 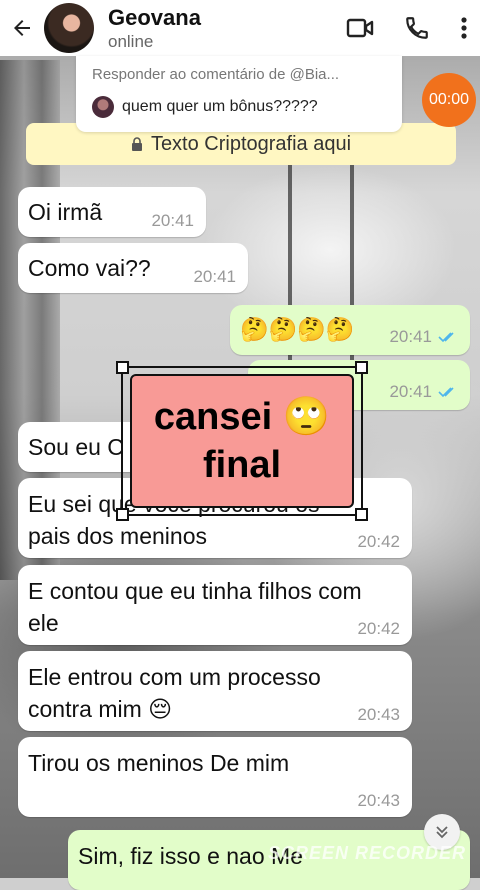 What do you see at coordinates (242, 417) in the screenshot?
I see `sticker-line-1: cansei 🙄` at bounding box center [242, 417].